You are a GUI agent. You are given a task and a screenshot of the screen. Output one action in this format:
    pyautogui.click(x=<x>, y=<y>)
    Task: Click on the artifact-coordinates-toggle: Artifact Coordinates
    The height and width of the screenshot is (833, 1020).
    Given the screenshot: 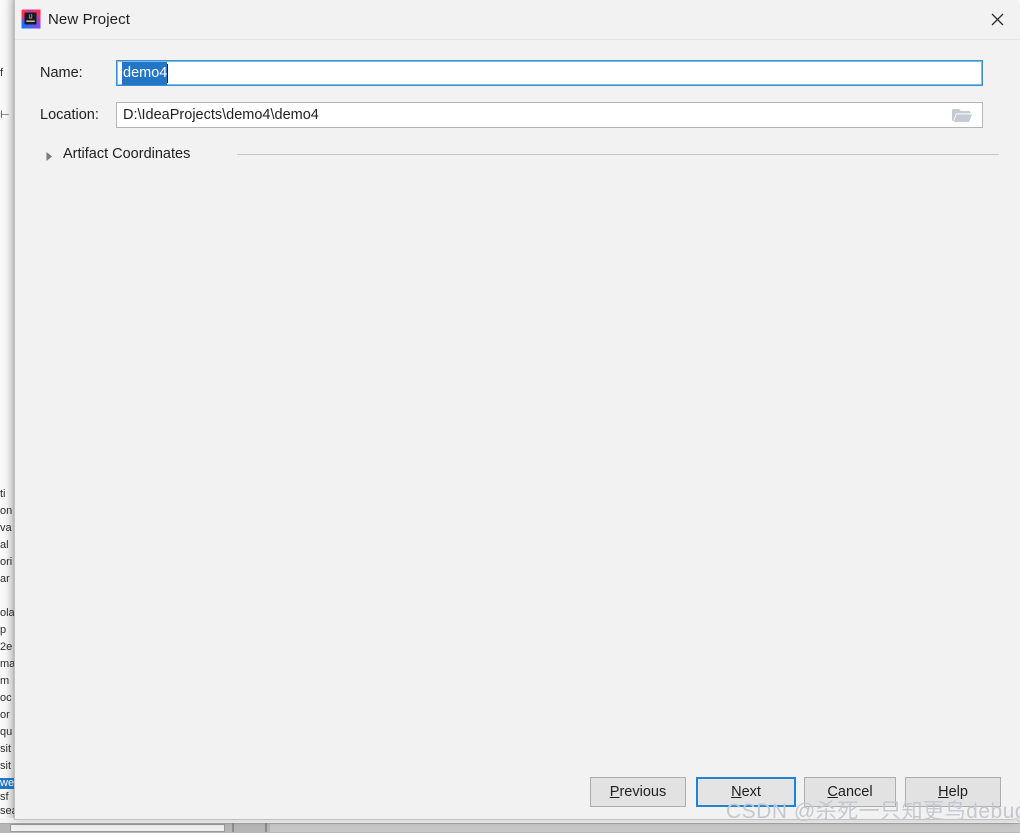 What is the action you would take?
    pyautogui.click(x=117, y=154)
    